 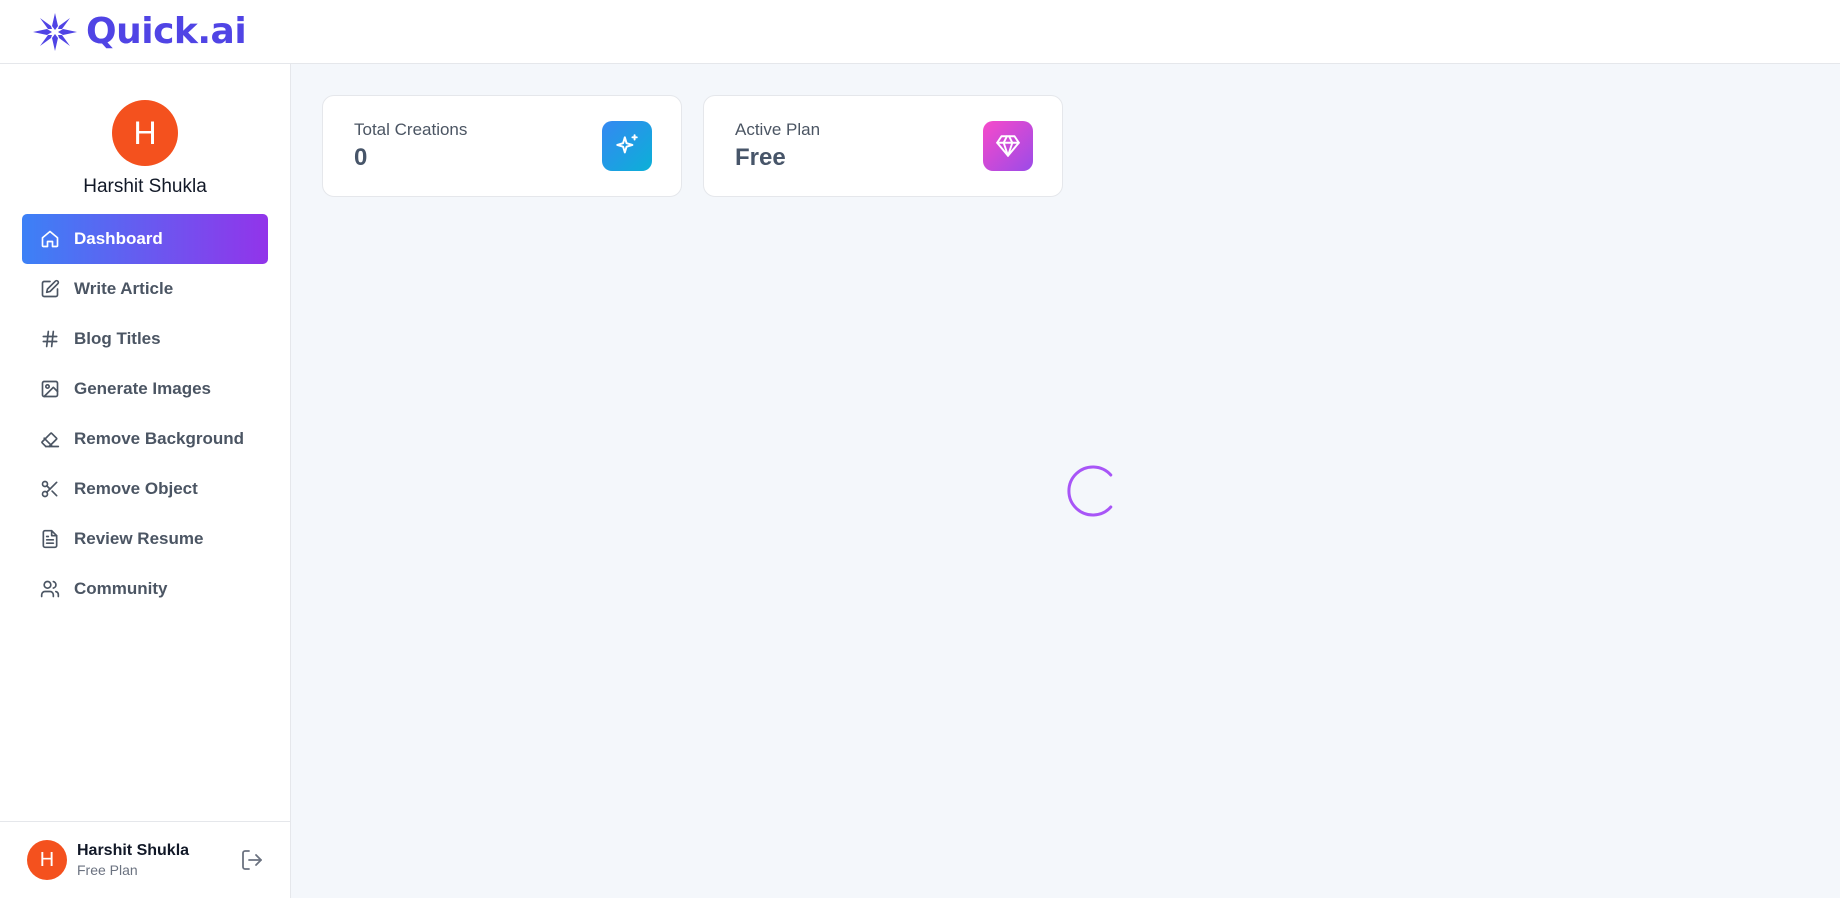 I want to click on sidebar-item-label: Community, so click(x=121, y=588).